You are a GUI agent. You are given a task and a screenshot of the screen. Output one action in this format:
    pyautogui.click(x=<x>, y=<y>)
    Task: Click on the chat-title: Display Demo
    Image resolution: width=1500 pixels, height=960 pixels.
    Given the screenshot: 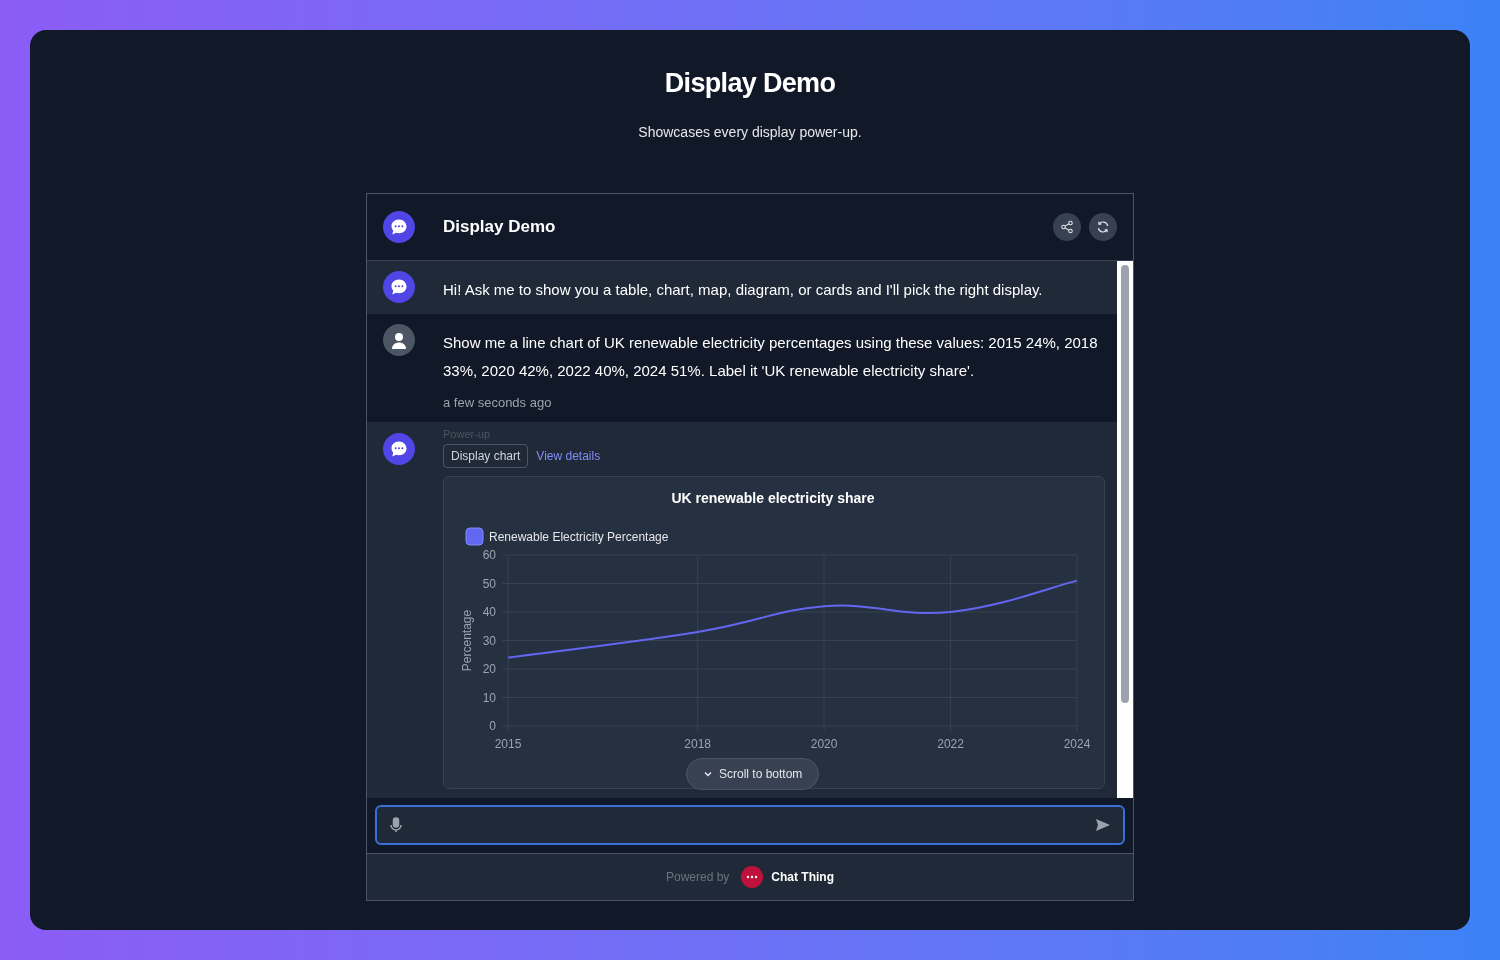 What is the action you would take?
    pyautogui.click(x=500, y=226)
    